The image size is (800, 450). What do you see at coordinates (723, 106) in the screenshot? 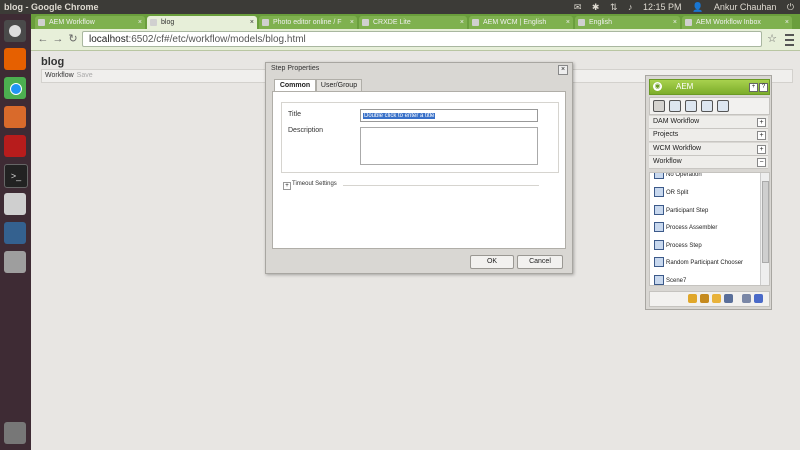
I see `workflow-icon` at bounding box center [723, 106].